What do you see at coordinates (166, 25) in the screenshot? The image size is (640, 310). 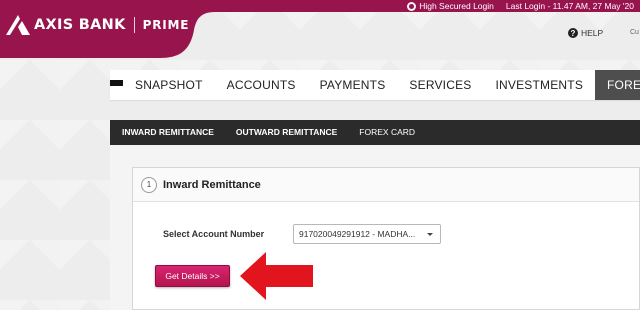 I see `tier-label: PRIME` at bounding box center [166, 25].